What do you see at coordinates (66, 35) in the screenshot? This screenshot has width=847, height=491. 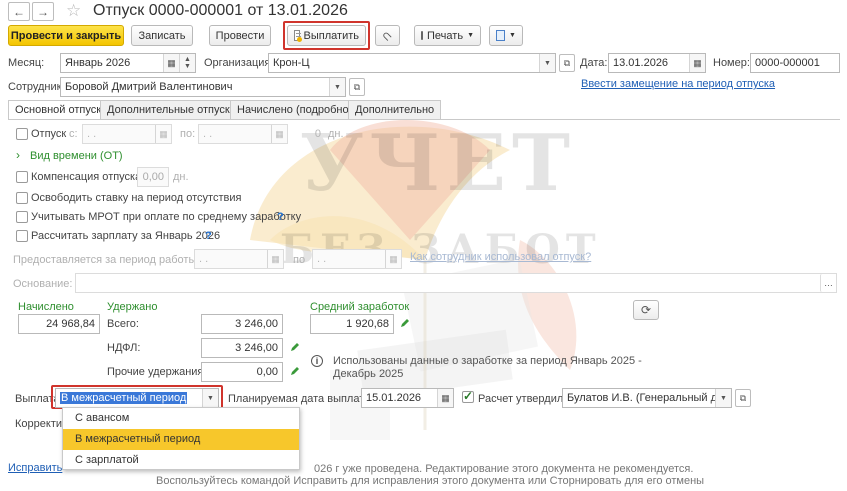 I see `post-and-close-button: Провести и закрыть` at bounding box center [66, 35].